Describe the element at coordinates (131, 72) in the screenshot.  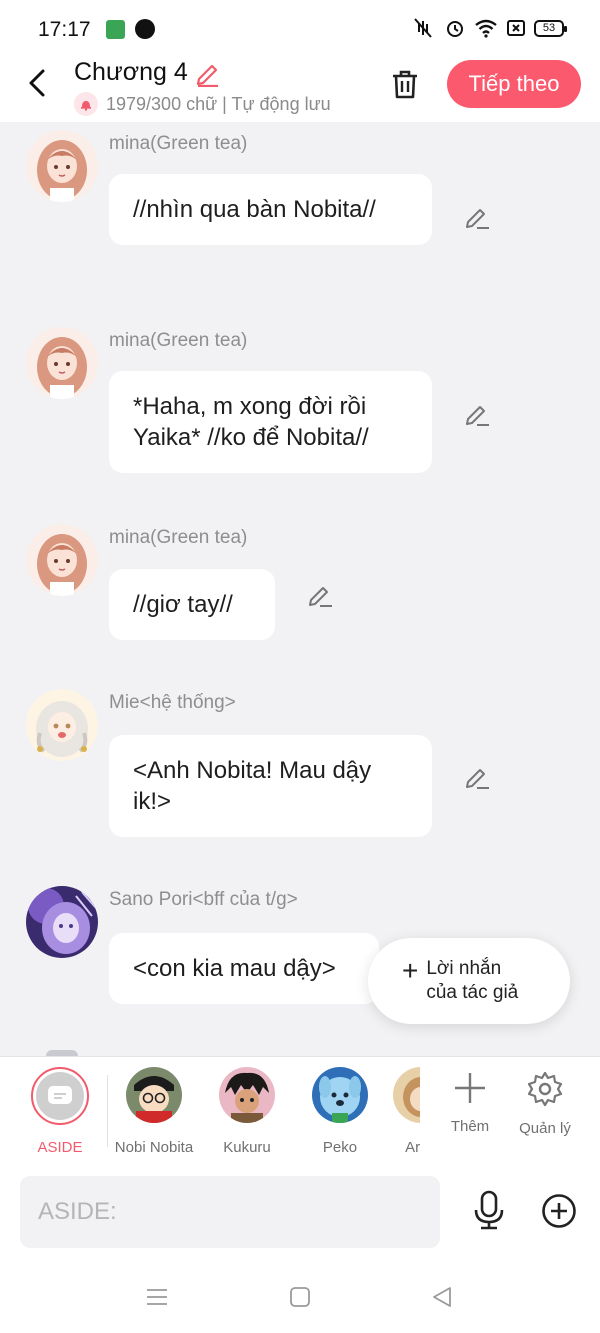
I see `page-title: Chương 4` at that location.